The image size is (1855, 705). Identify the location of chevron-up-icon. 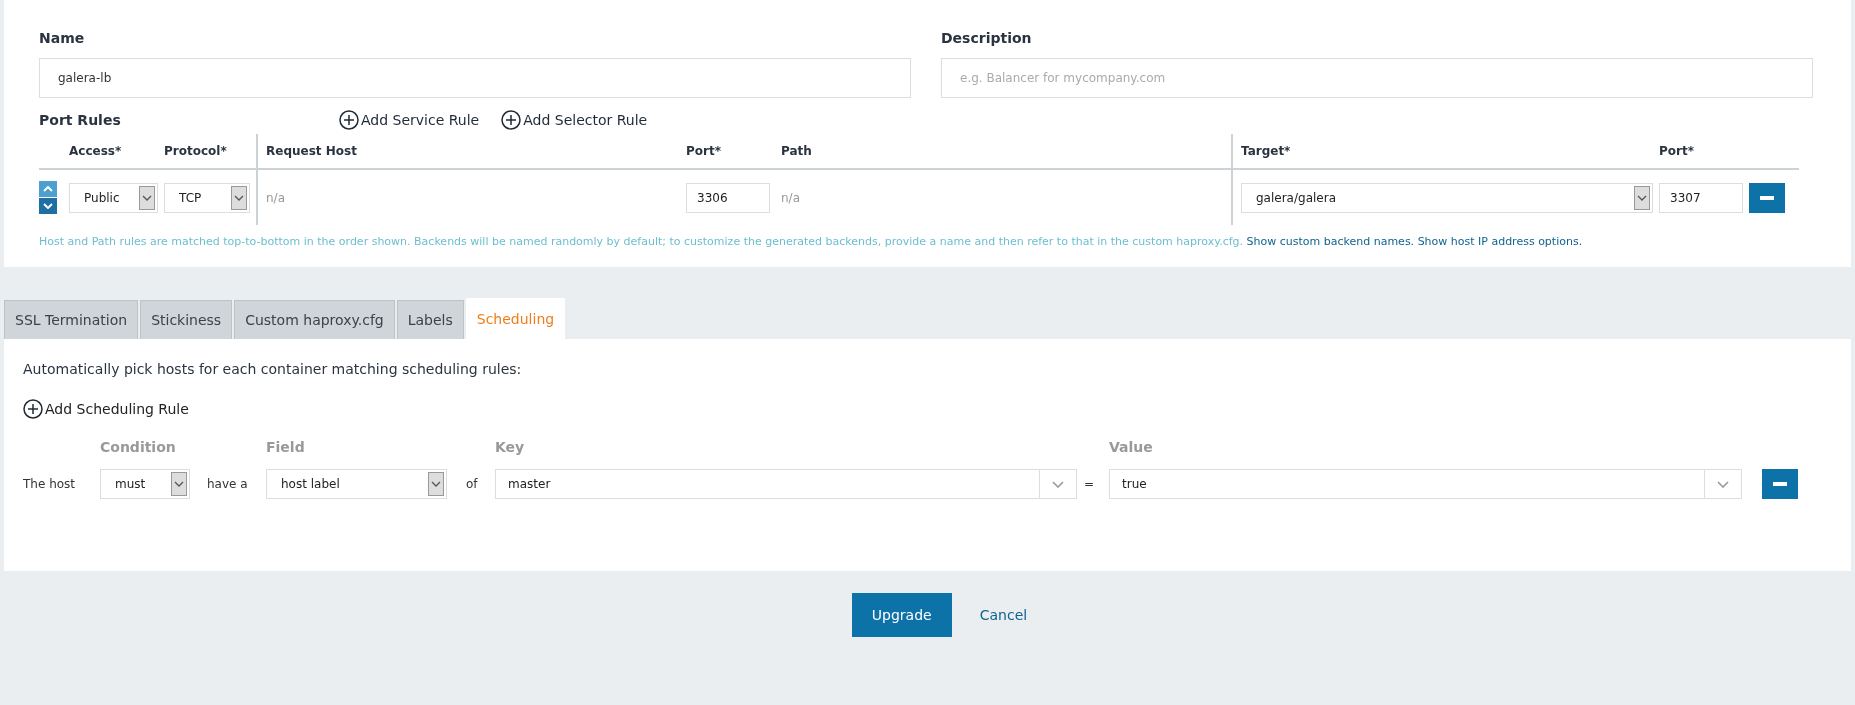
(48, 189).